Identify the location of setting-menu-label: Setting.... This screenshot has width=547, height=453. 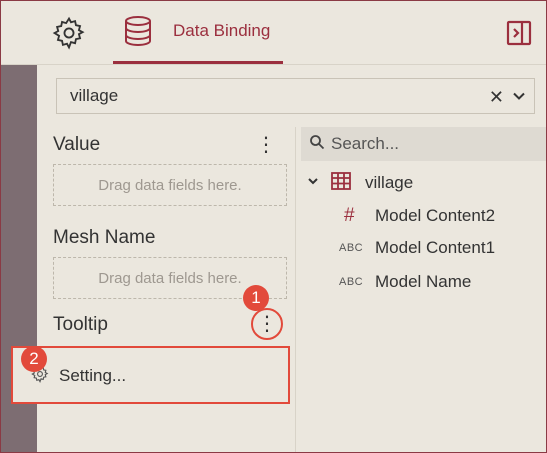
(93, 375).